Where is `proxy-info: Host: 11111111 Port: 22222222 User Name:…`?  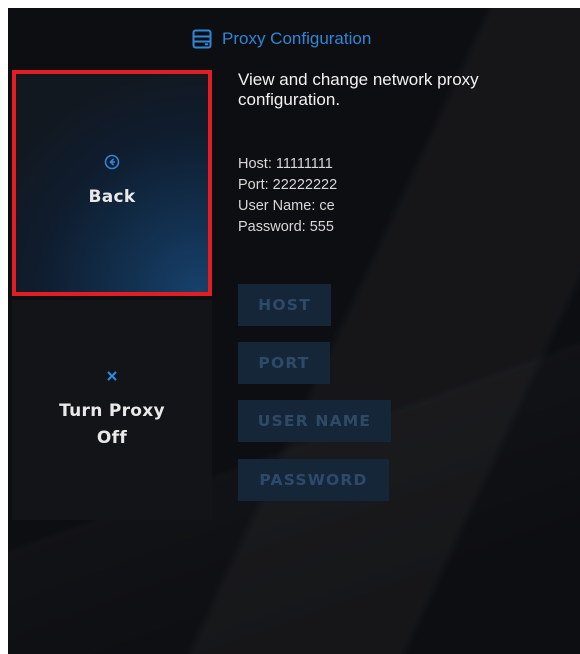
proxy-info: Host: 11111111 Port: 22222222 User Name:… is located at coordinates (287, 196).